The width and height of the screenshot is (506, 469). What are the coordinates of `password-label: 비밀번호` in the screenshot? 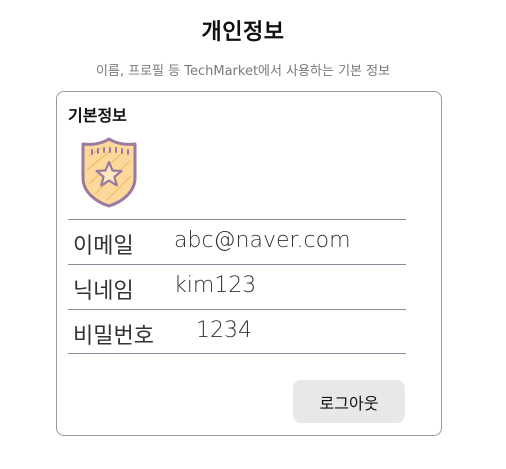 It's located at (113, 336).